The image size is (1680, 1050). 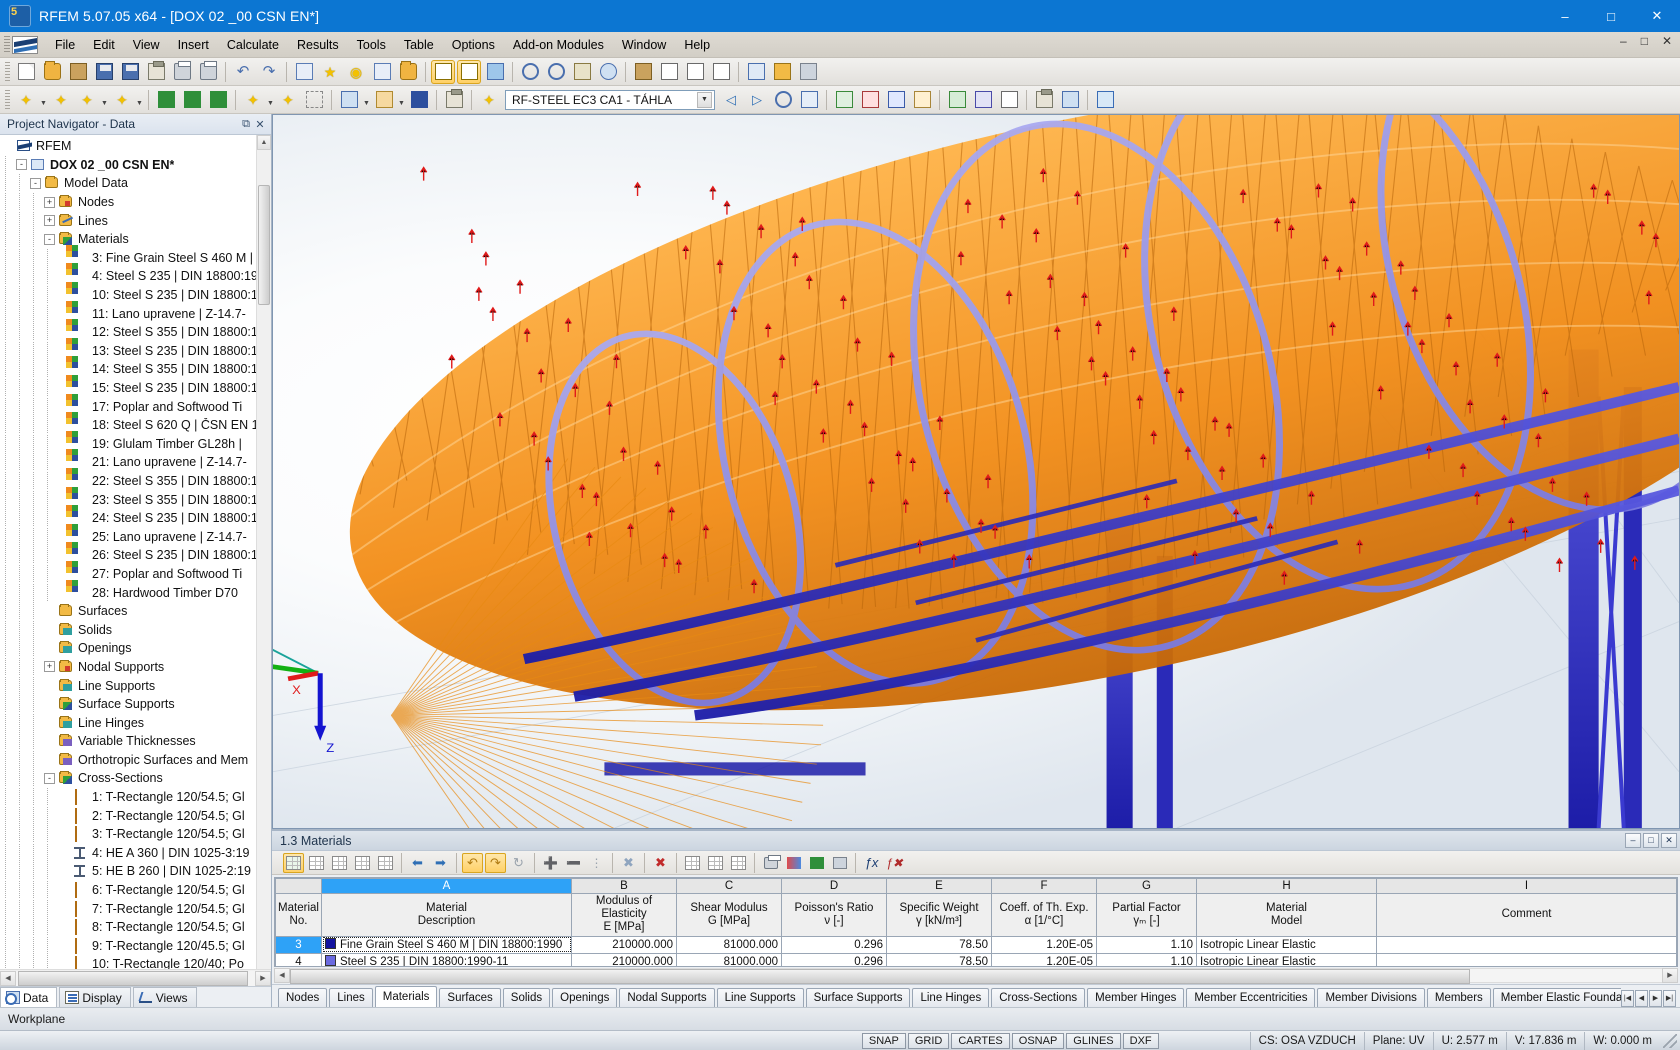 What do you see at coordinates (371, 45) in the screenshot?
I see `menu-tools: Tools` at bounding box center [371, 45].